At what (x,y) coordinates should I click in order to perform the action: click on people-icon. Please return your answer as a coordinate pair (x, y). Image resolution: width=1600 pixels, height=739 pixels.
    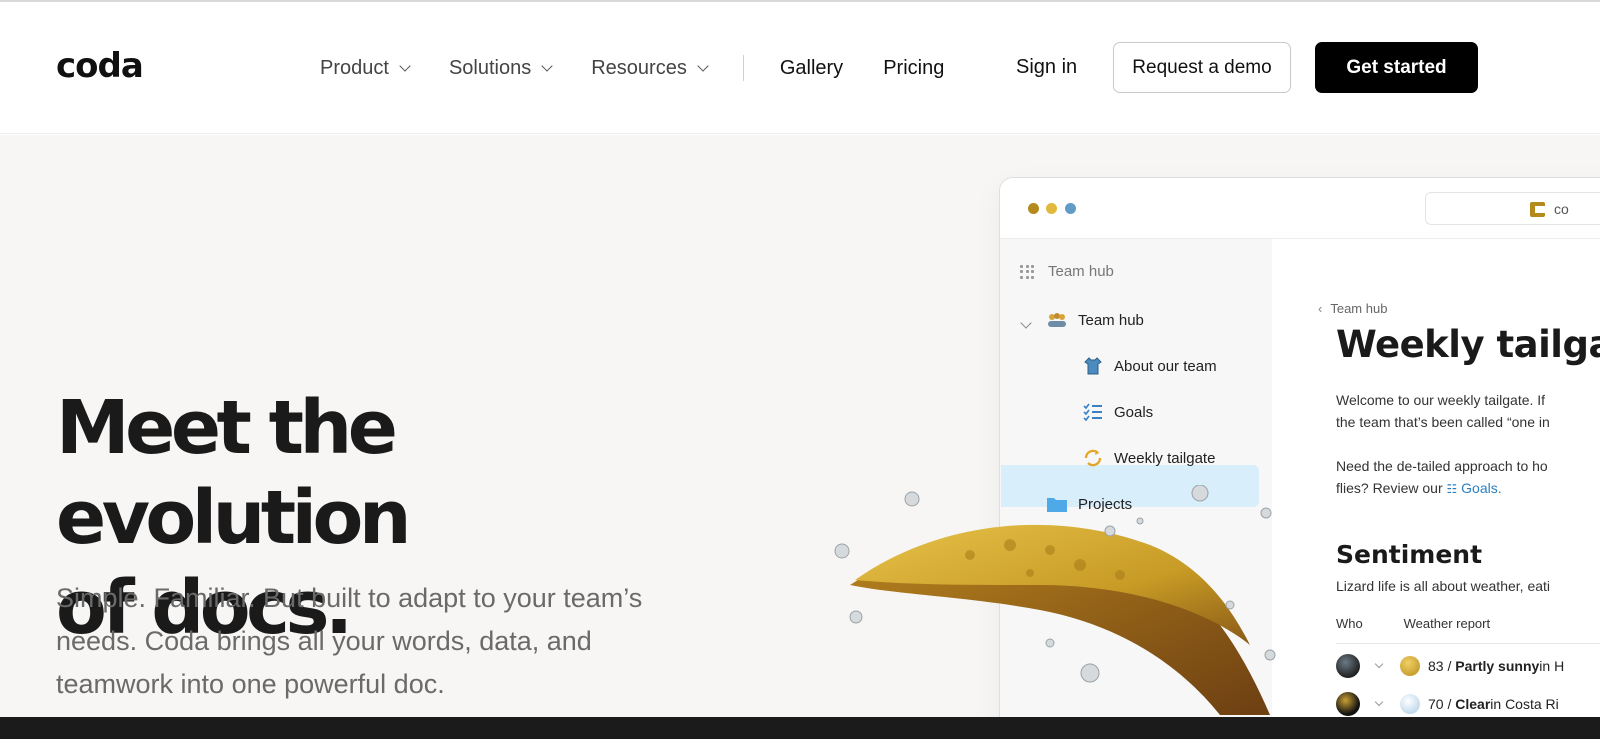
    Looking at the image, I should click on (1057, 320).